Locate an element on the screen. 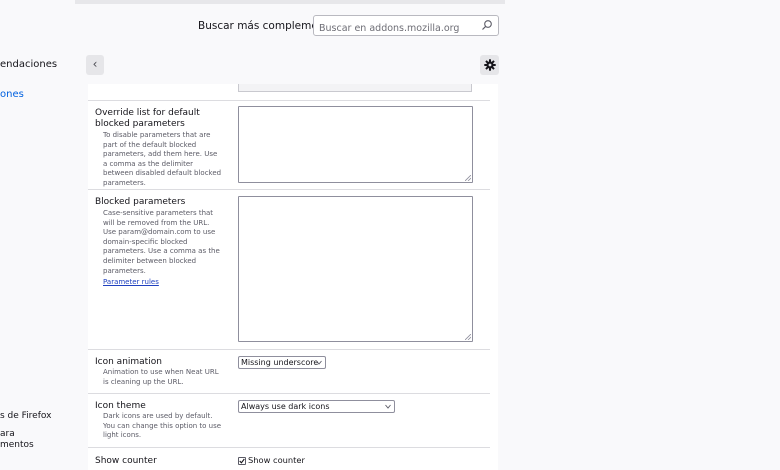 The height and width of the screenshot is (470, 780). gear-icon is located at coordinates (489, 65).